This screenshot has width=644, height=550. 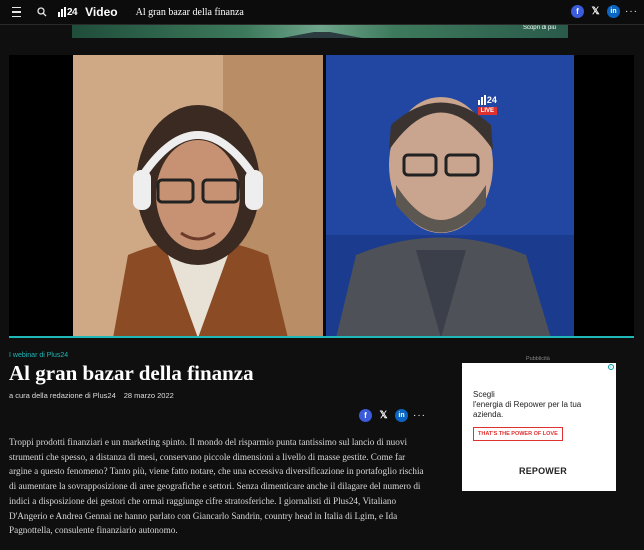 What do you see at coordinates (611, 367) in the screenshot?
I see `ad-info-icon: i` at bounding box center [611, 367].